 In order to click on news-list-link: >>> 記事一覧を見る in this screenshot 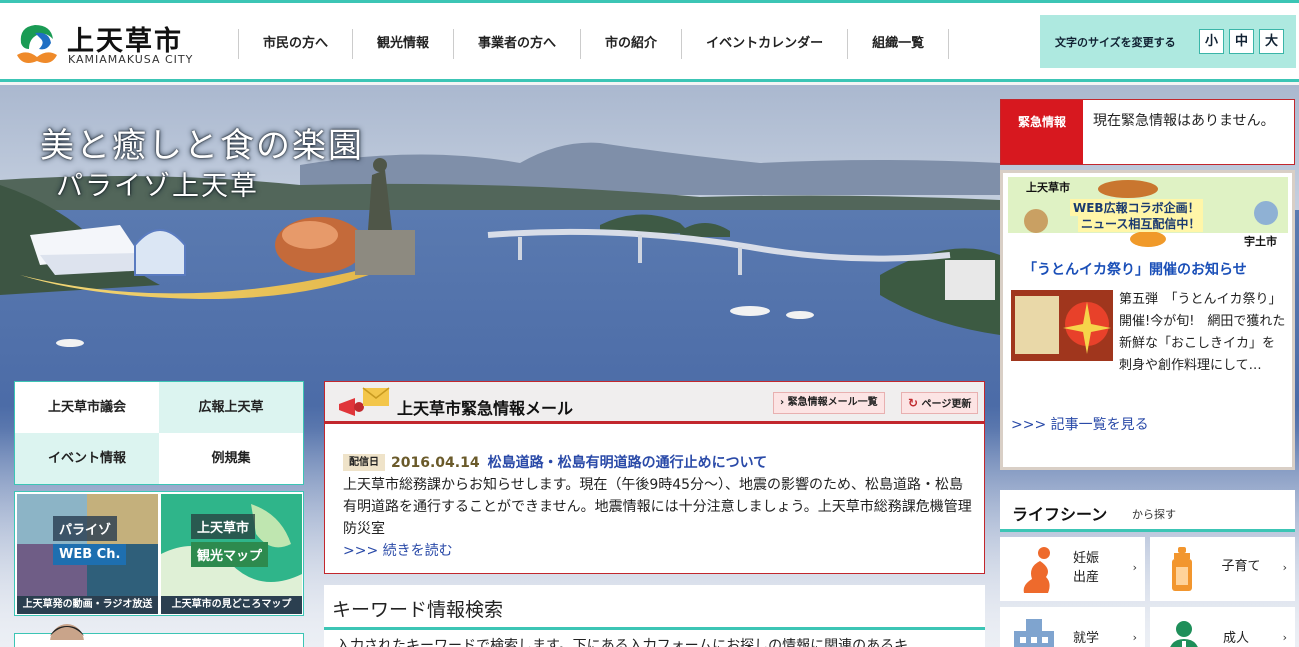, I will do `click(1080, 424)`.